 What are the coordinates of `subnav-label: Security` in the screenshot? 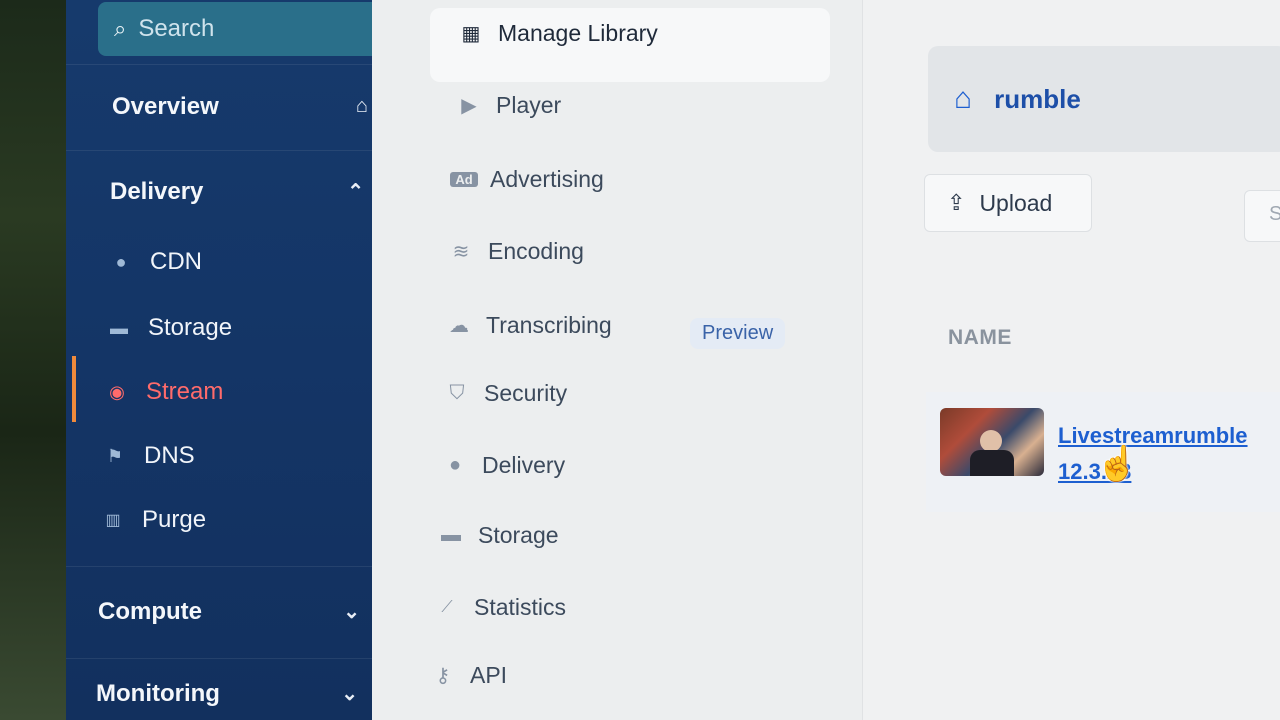 It's located at (526, 393).